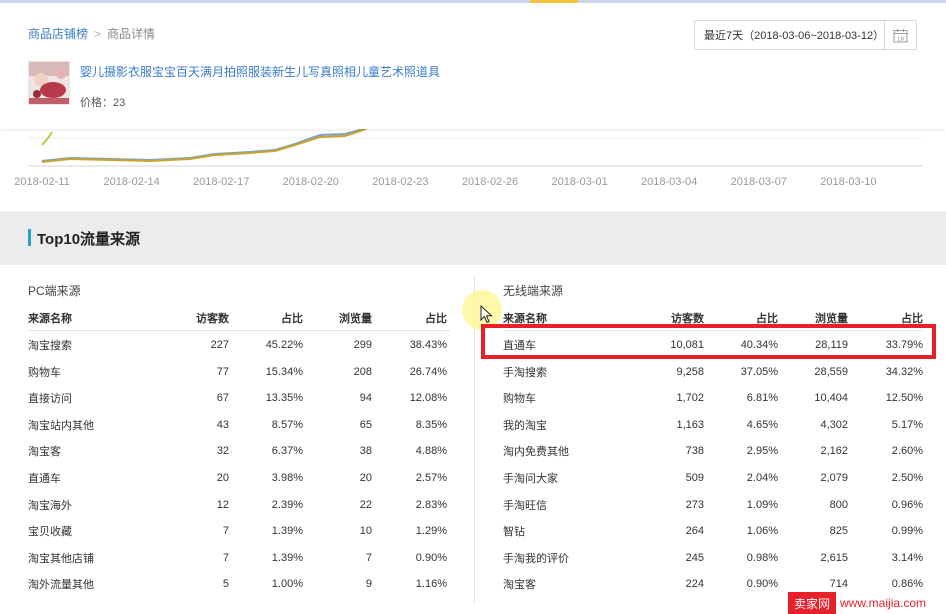 The width and height of the screenshot is (946, 614). Describe the element at coordinates (762, 398) in the screenshot. I see `mobile-cell-visitor-share: 6.81%` at that location.